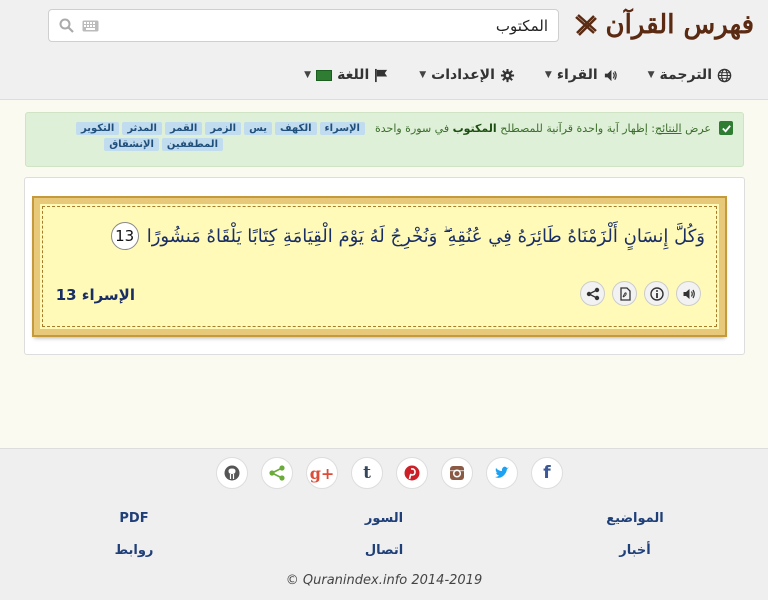 This screenshot has height=600, width=768. I want to click on alert-term: المكتوب, so click(474, 128).